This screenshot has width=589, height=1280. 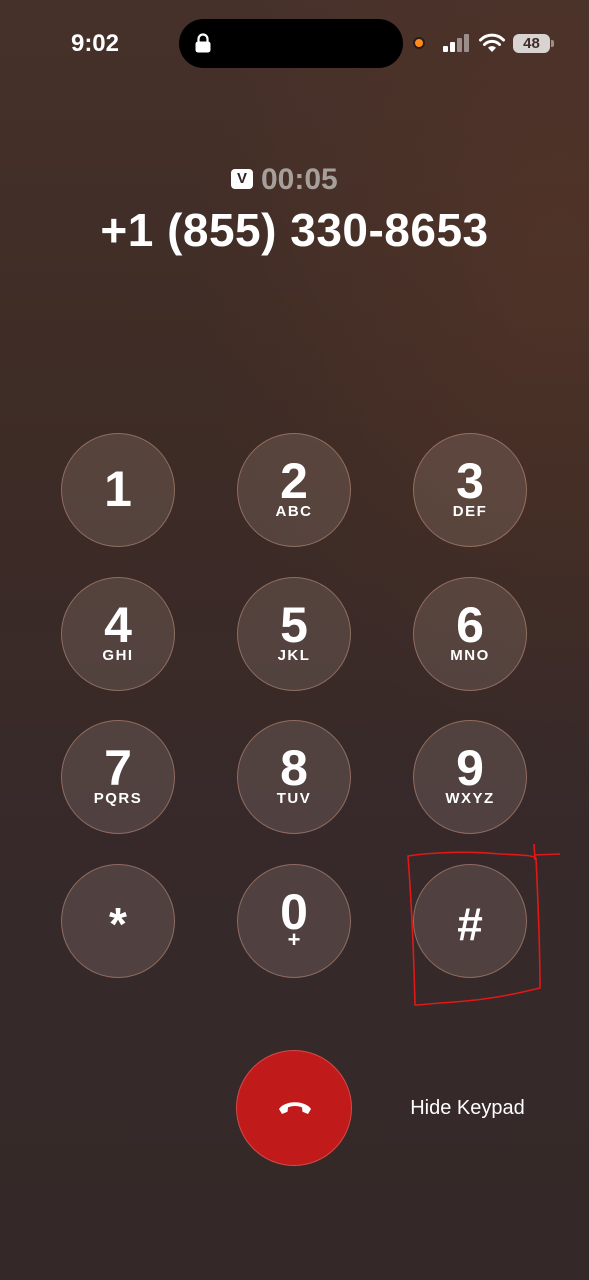 What do you see at coordinates (294, 230) in the screenshot?
I see `phone-number: +1 (855) 330-8653` at bounding box center [294, 230].